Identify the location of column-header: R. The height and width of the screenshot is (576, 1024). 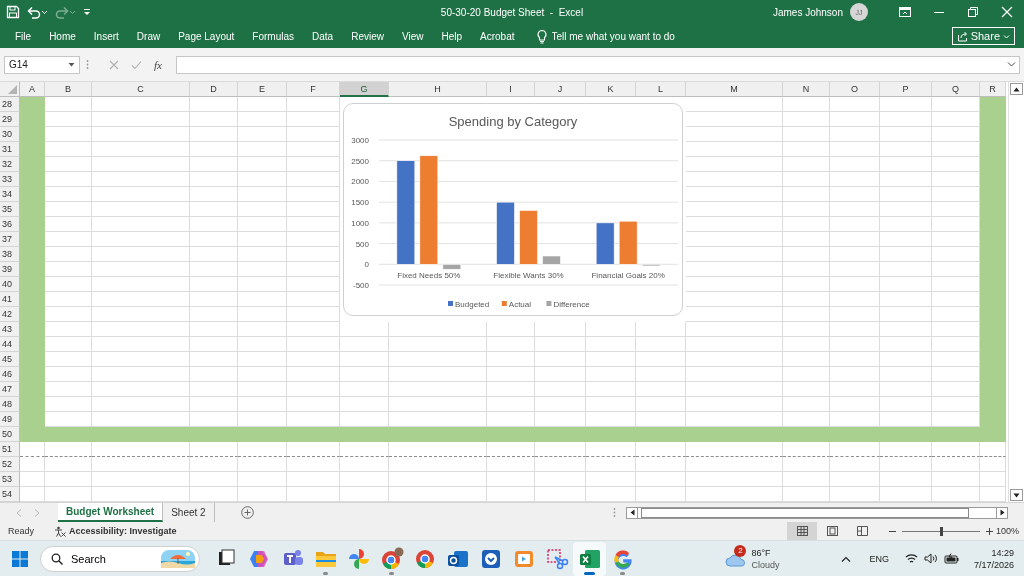
(993, 89).